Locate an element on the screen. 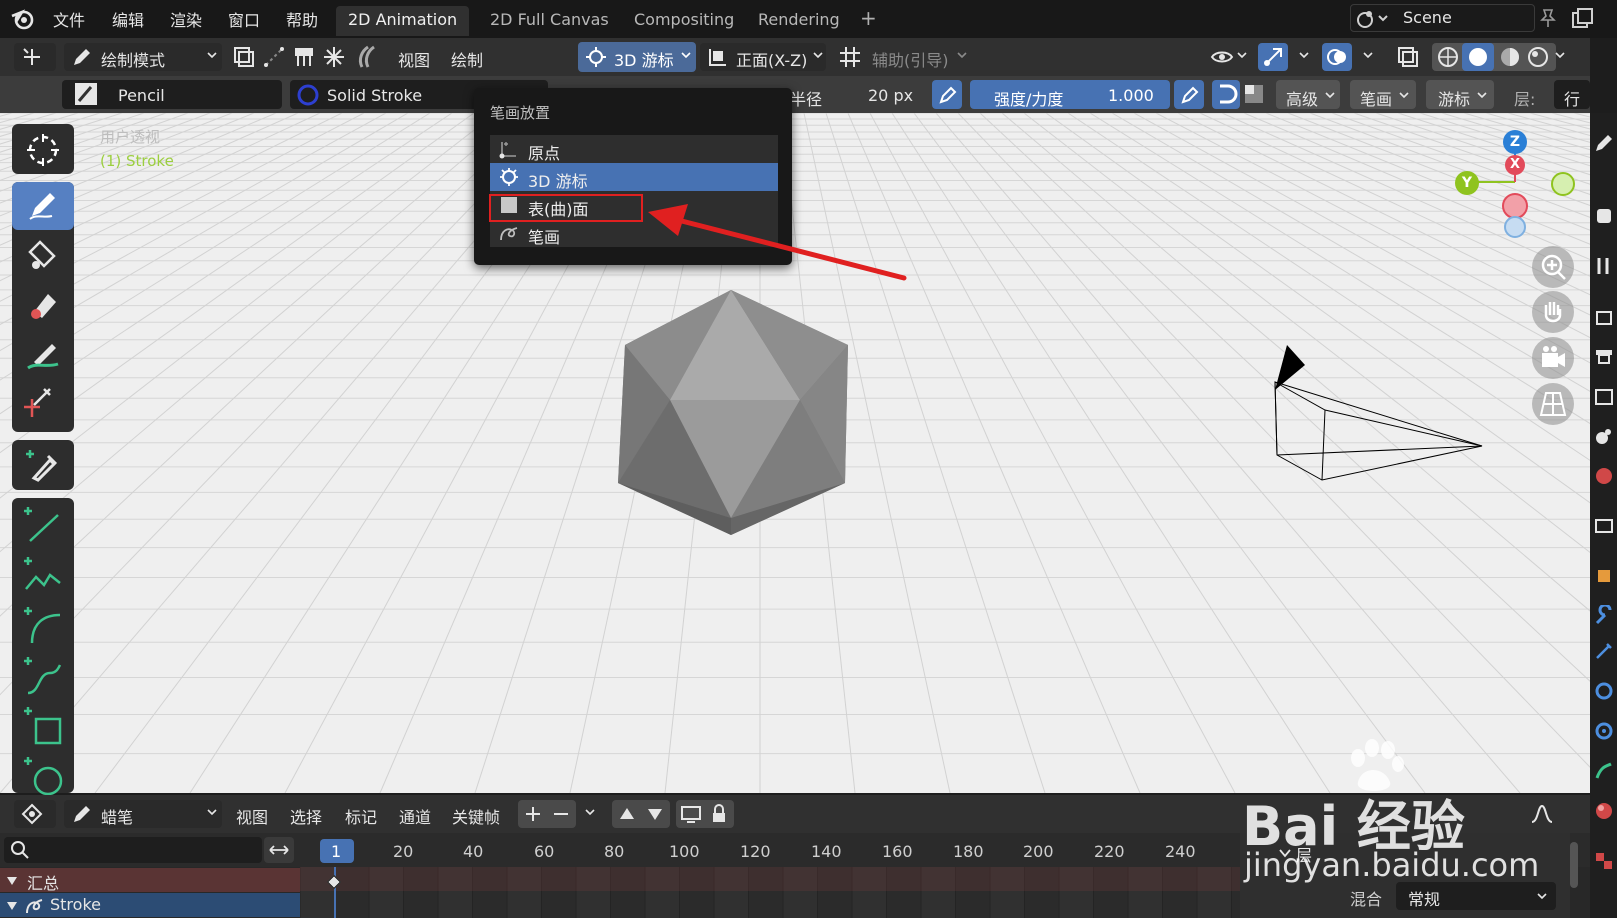  menu-draw: 绘制 is located at coordinates (467, 59).